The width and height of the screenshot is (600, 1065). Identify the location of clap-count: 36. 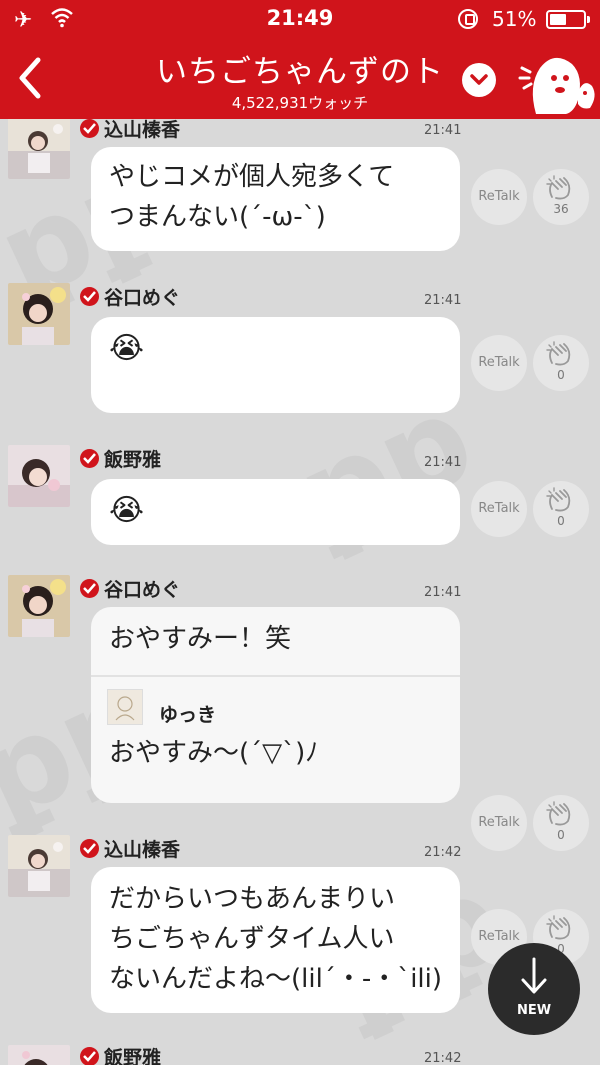
(561, 209).